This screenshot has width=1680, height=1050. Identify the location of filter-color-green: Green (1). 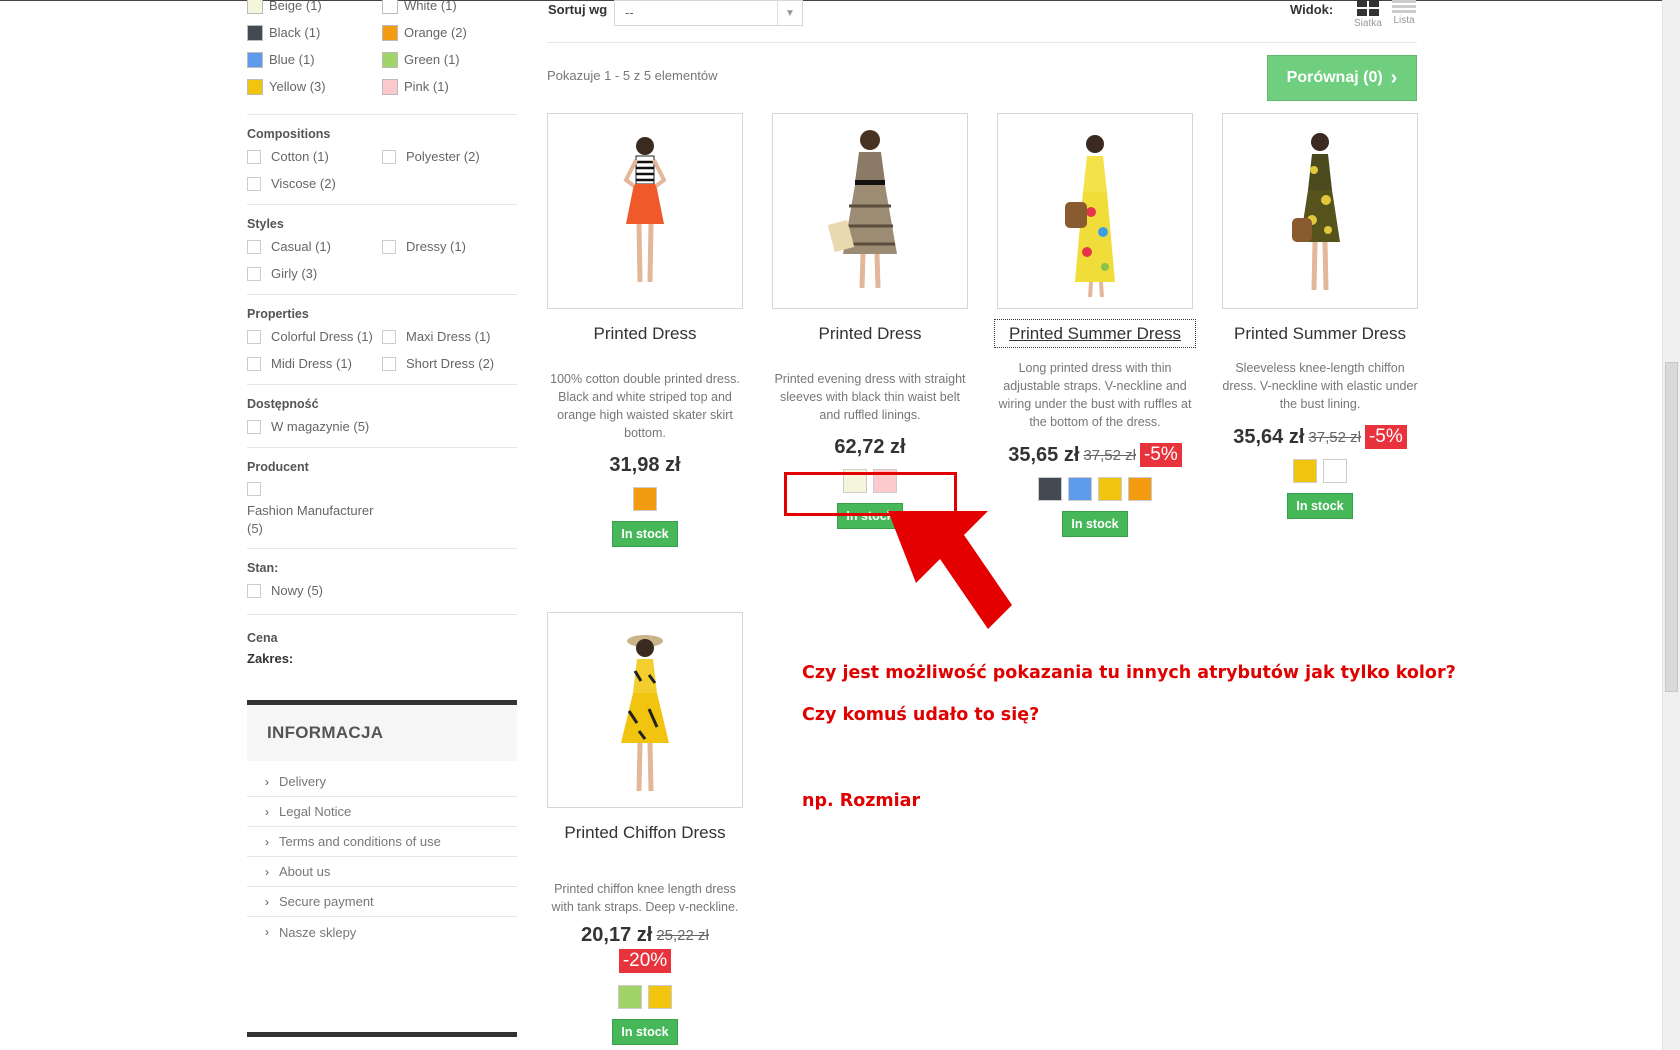
(449, 59).